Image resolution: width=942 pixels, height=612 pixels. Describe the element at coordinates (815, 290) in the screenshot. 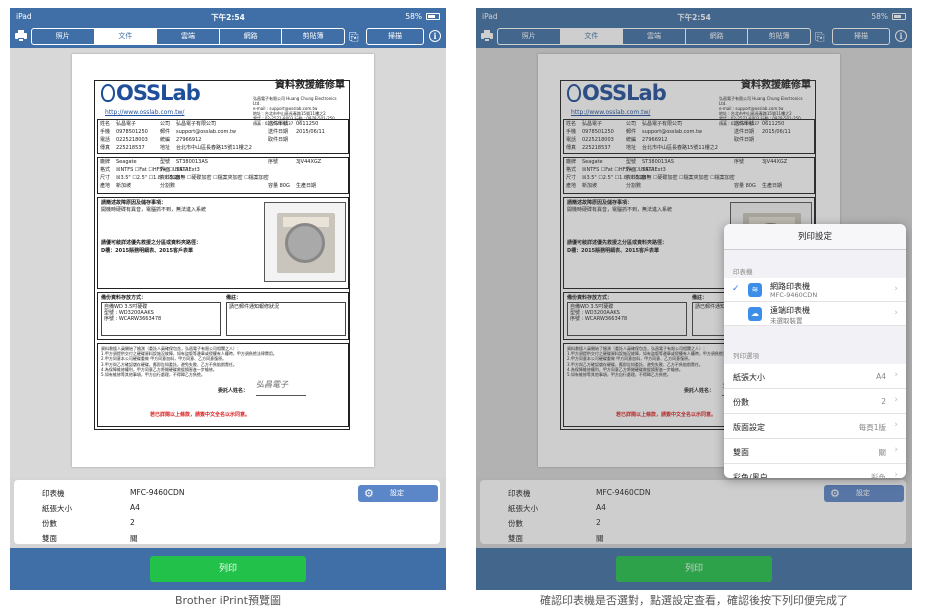

I see `printer-item: ✓ ≋ 網路印表機 MFC-9460CDN ›` at that location.